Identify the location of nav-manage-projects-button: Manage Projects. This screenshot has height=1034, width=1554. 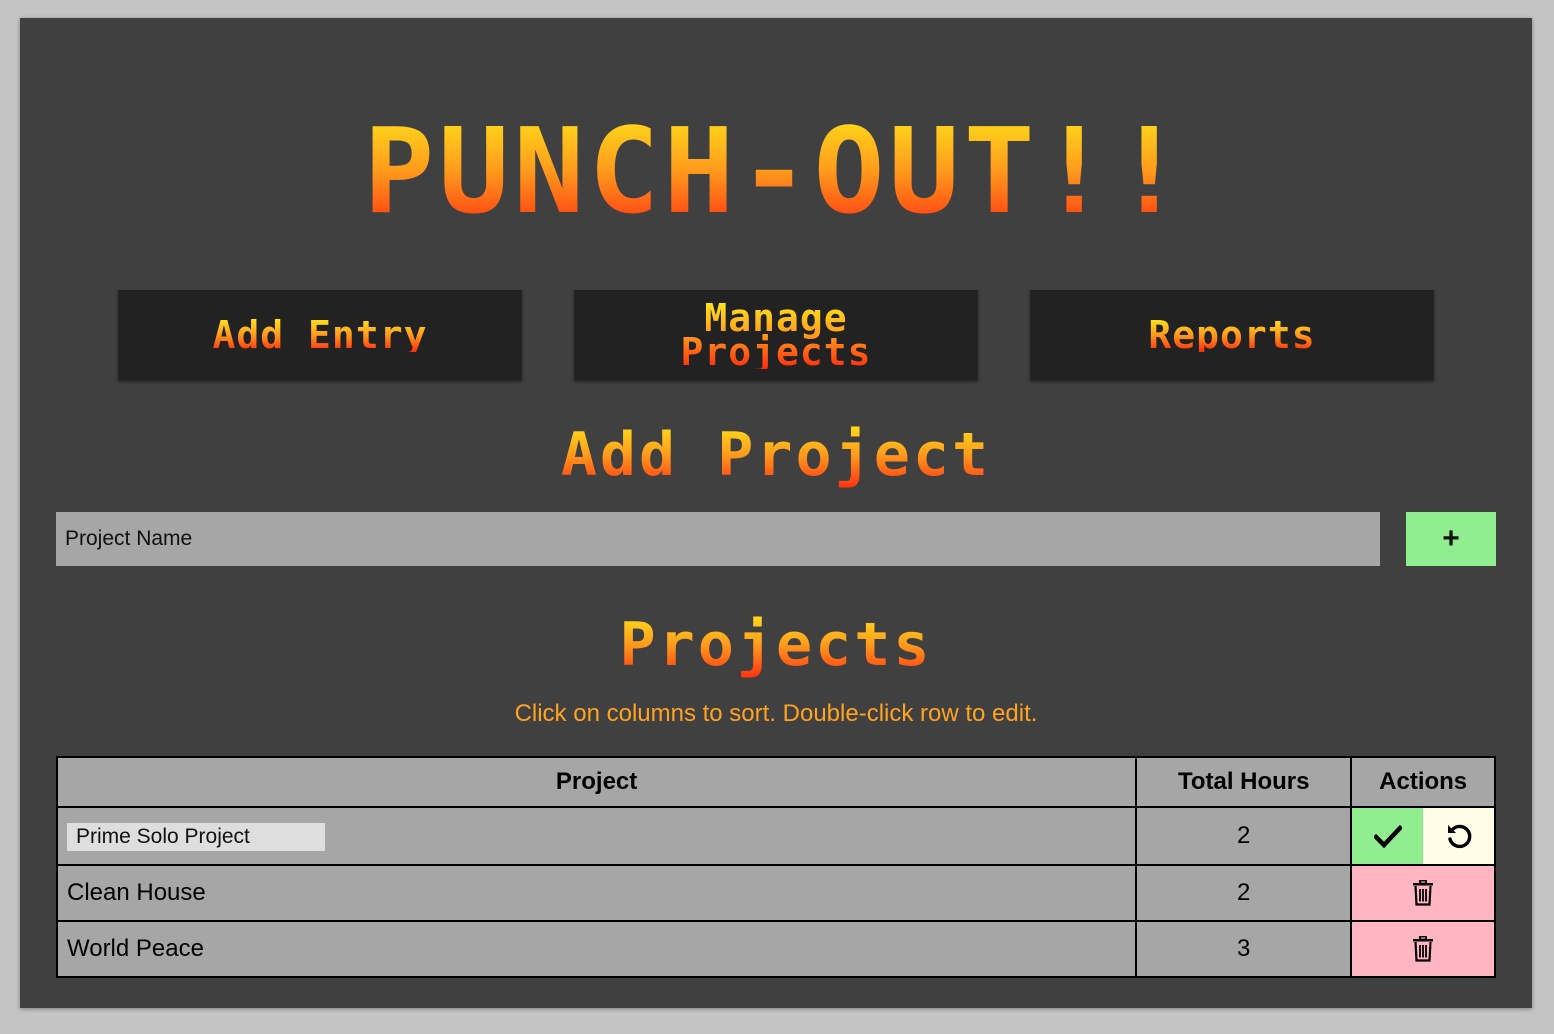
(776, 335).